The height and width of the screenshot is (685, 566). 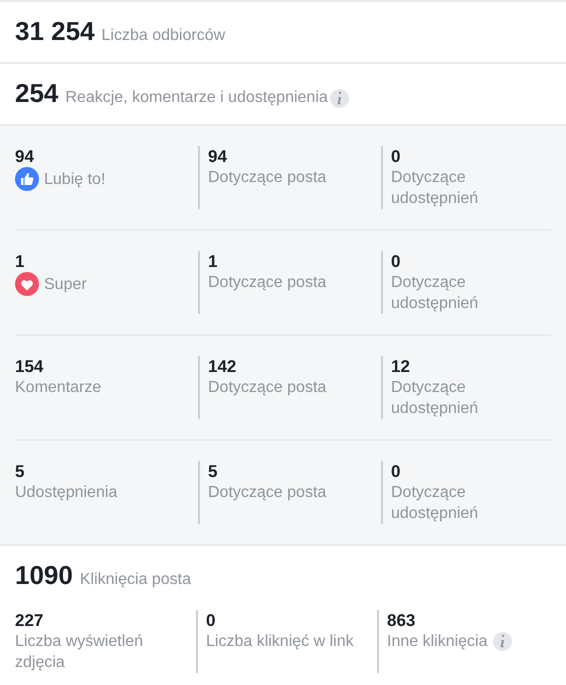 I want to click on stat-label: Super, so click(x=65, y=284).